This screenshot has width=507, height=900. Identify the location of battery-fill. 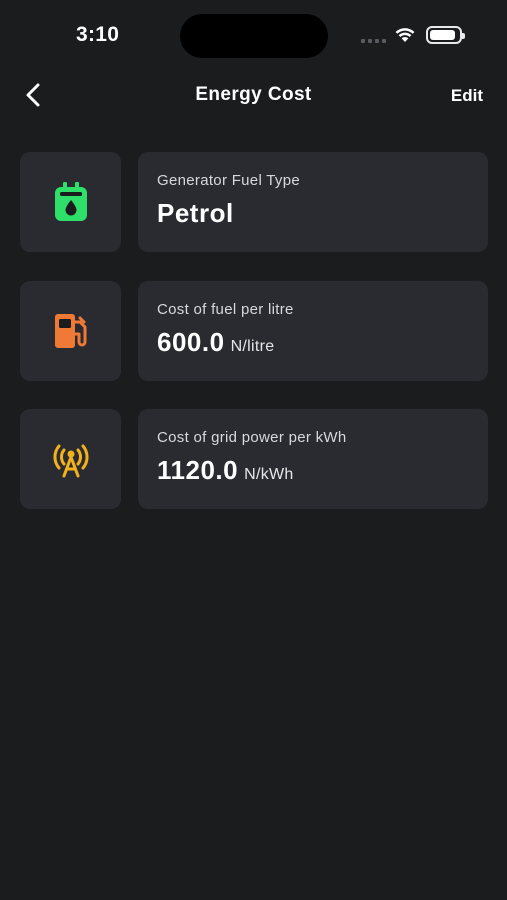
(443, 35).